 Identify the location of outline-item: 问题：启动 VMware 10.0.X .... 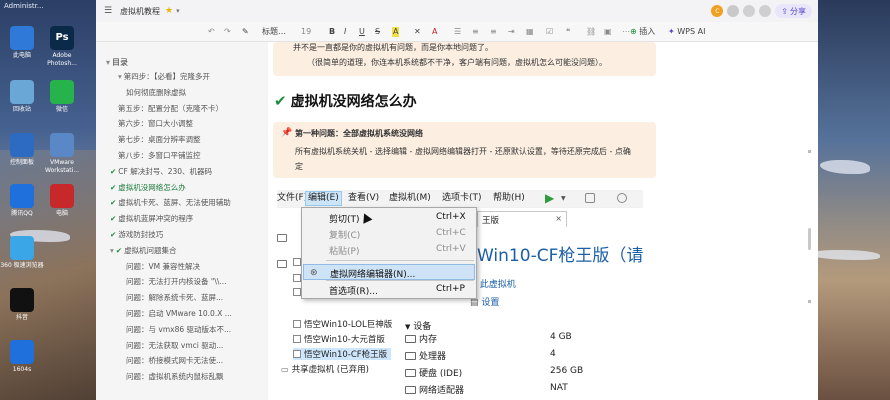
(179, 313).